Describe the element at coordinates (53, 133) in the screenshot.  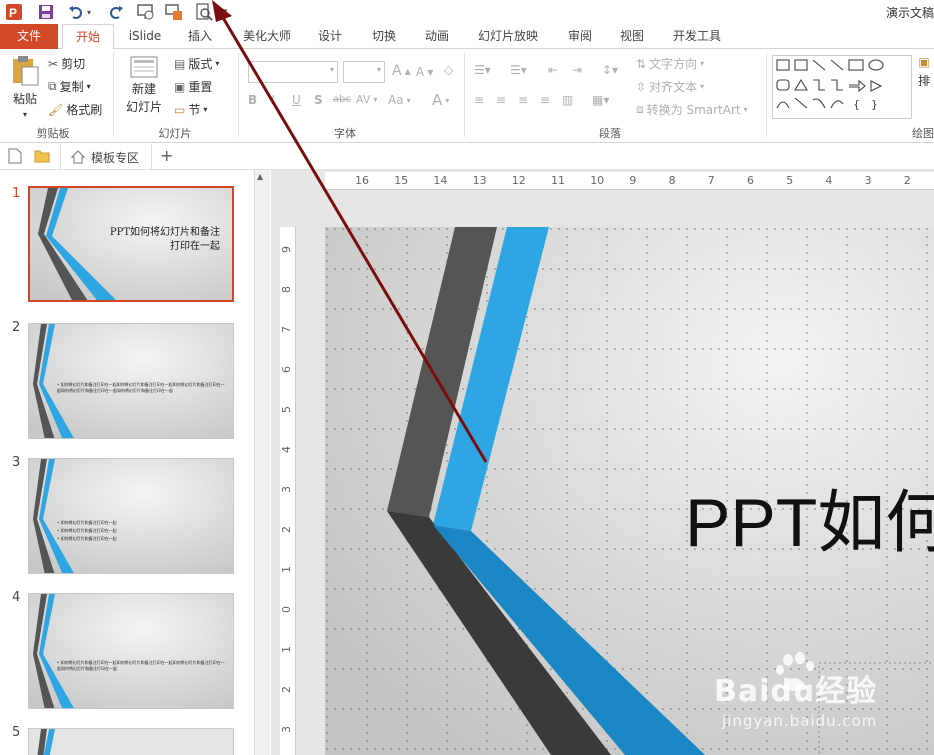
I see `clipboard-group-label: 剪贴板` at that location.